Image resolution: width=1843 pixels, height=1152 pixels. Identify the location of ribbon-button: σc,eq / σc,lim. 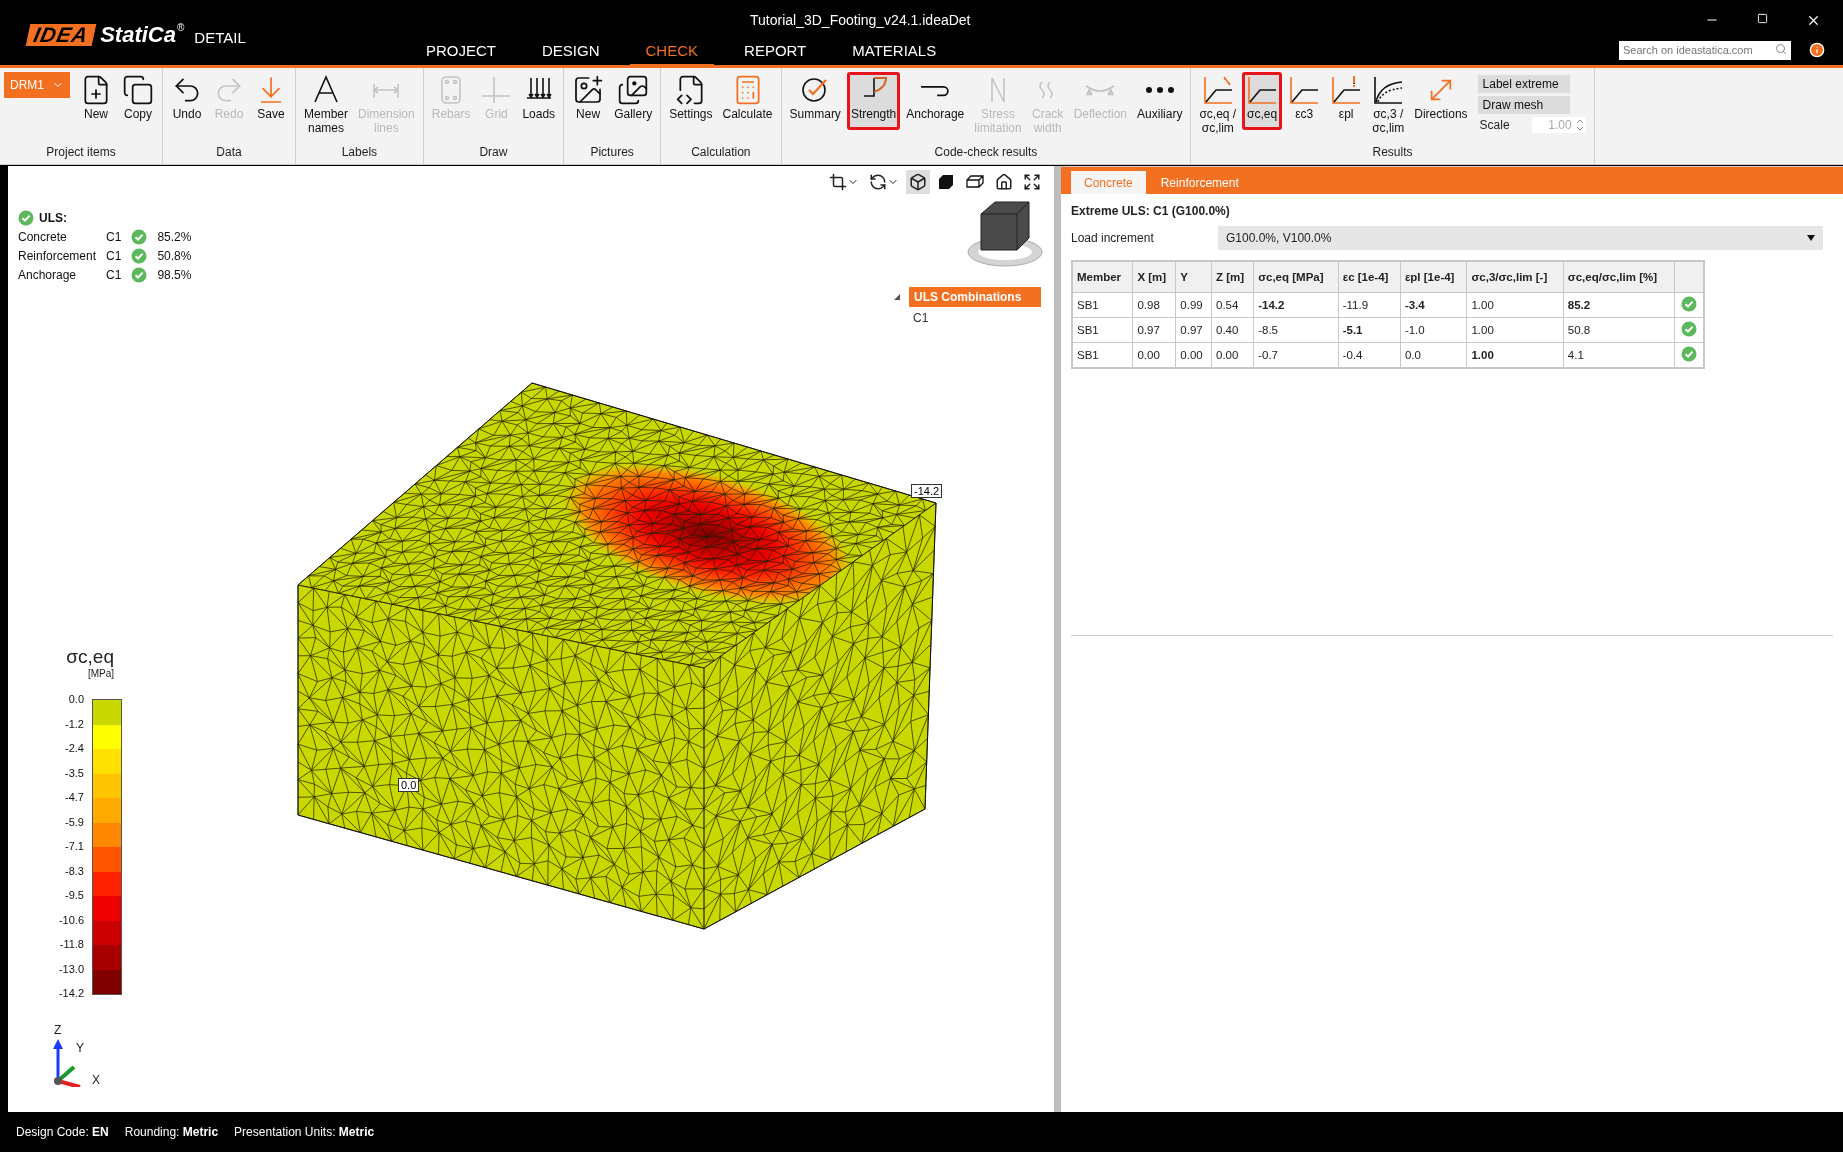
(1218, 105).